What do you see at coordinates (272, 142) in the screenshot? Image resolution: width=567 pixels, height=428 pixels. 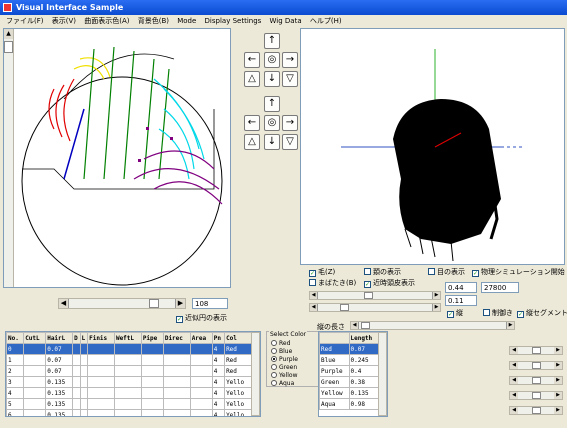 I see `down-arrow-button-2: ↓` at bounding box center [272, 142].